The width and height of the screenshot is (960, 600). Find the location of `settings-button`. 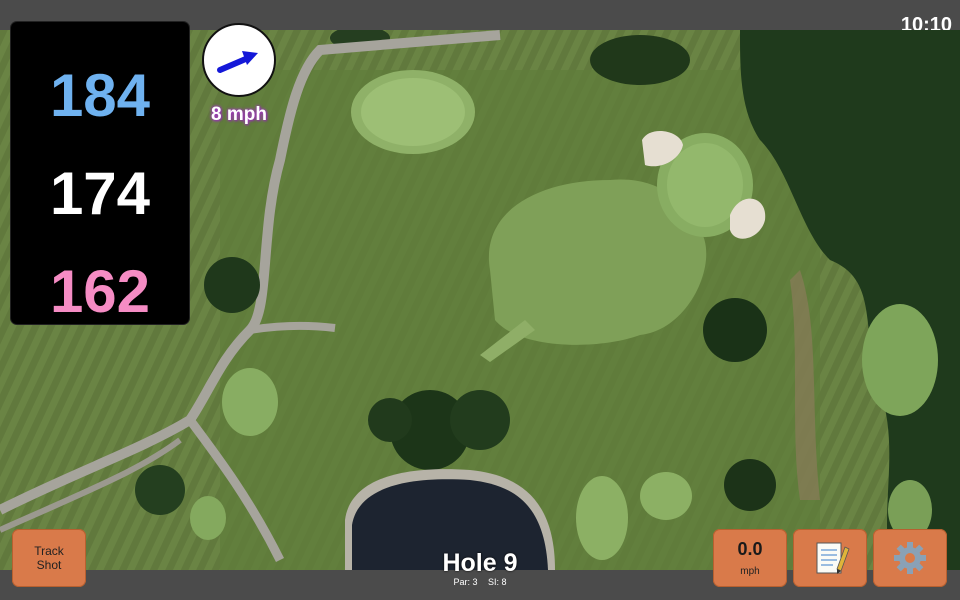

settings-button is located at coordinates (910, 558).